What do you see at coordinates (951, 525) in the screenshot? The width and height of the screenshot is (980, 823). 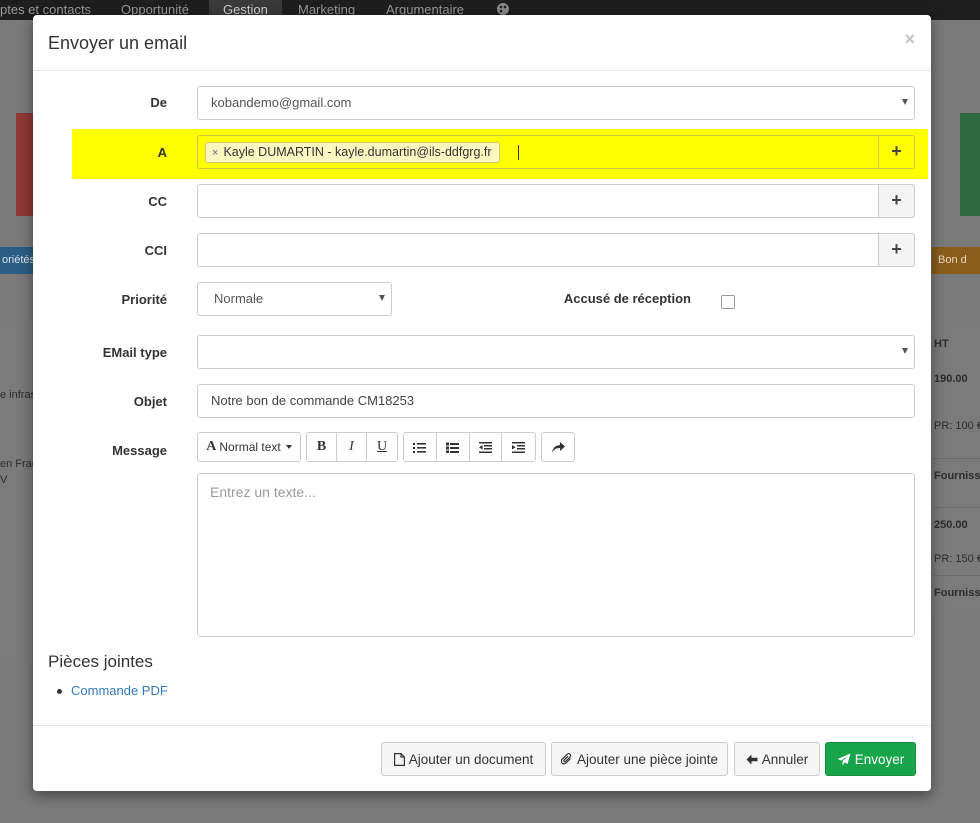 I see `background-text: 250.00` at bounding box center [951, 525].